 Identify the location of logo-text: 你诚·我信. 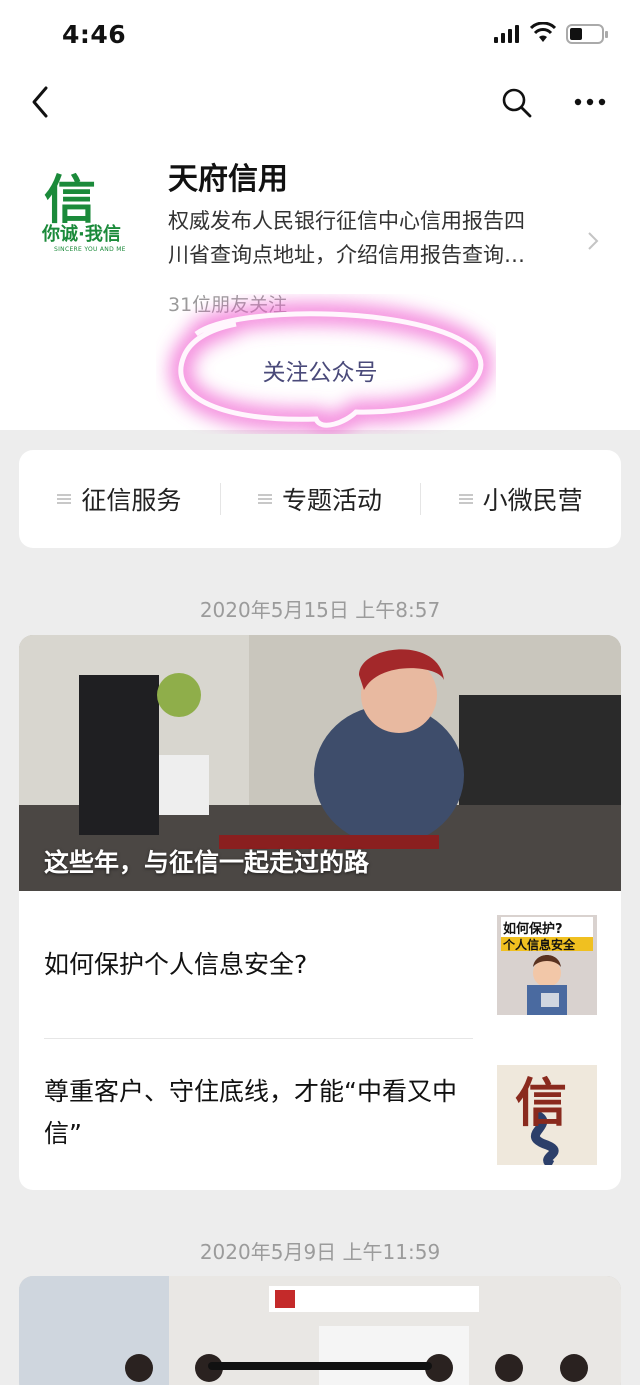
(81, 234).